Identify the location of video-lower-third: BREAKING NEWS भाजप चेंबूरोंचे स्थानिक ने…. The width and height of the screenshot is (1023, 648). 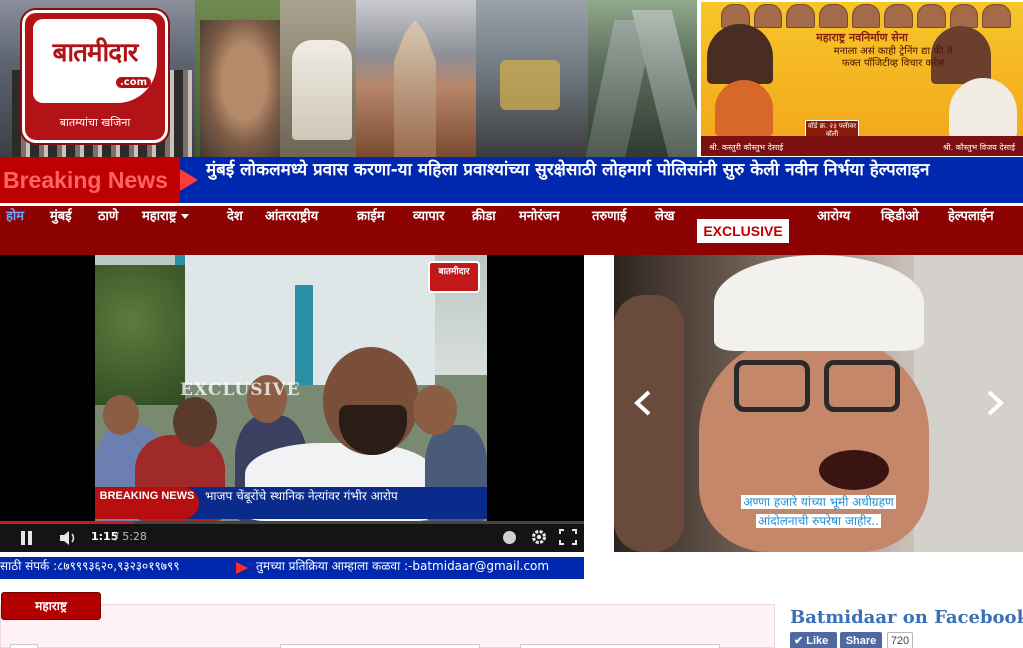
(291, 503).